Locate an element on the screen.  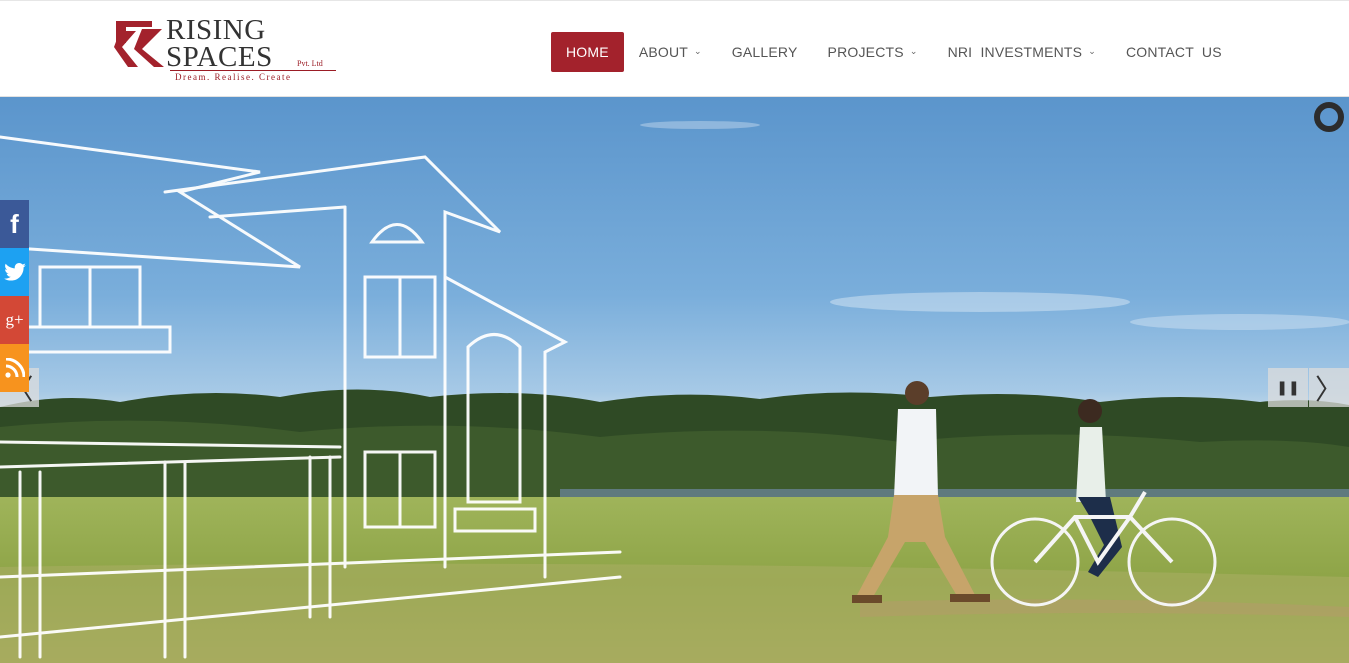
facebook-link: f is located at coordinates (14, 224).